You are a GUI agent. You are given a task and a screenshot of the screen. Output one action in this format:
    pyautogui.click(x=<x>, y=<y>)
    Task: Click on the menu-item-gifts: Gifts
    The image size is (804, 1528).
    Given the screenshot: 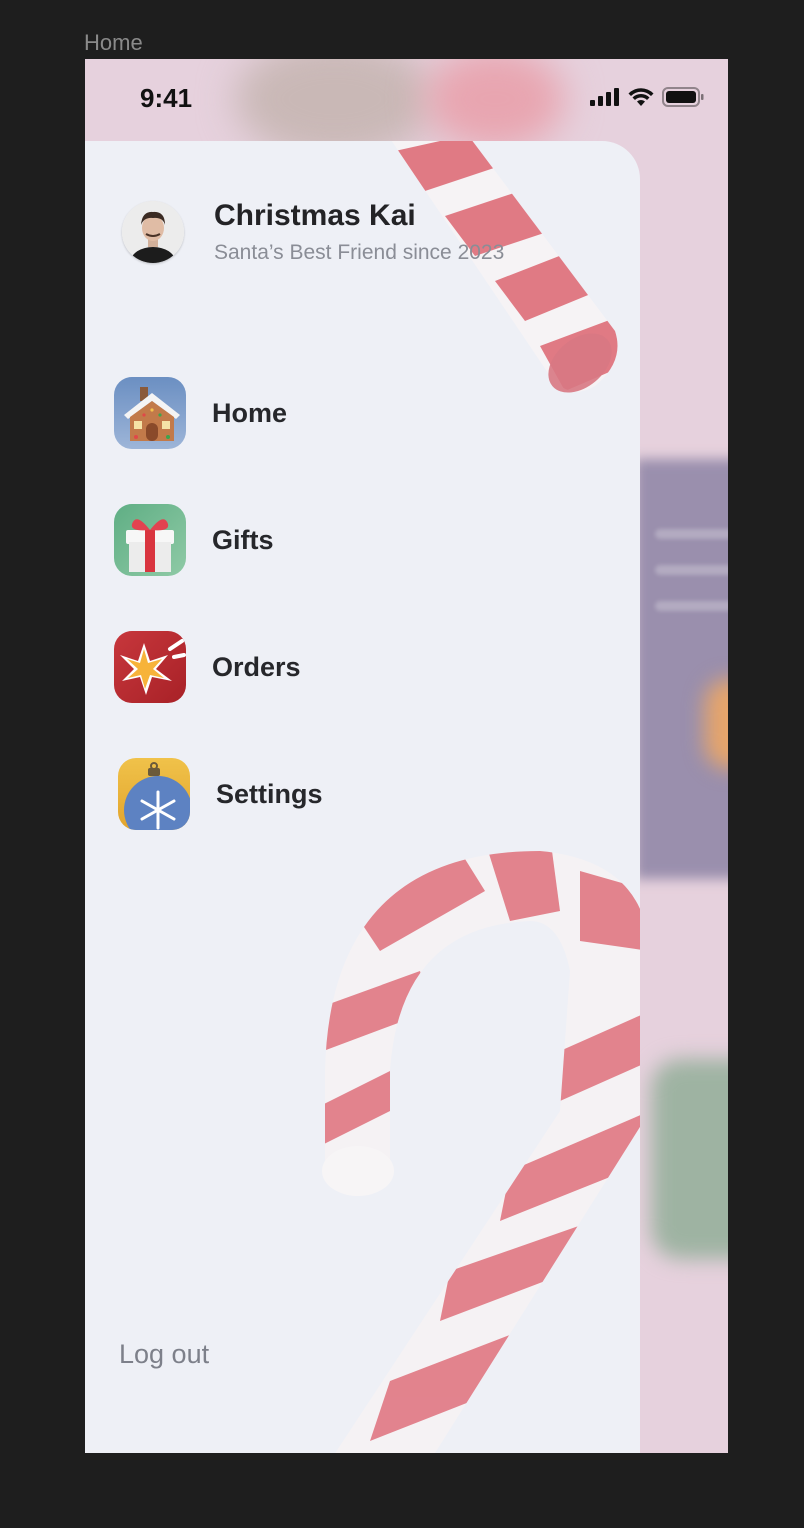 What is the action you would take?
    pyautogui.click(x=218, y=540)
    